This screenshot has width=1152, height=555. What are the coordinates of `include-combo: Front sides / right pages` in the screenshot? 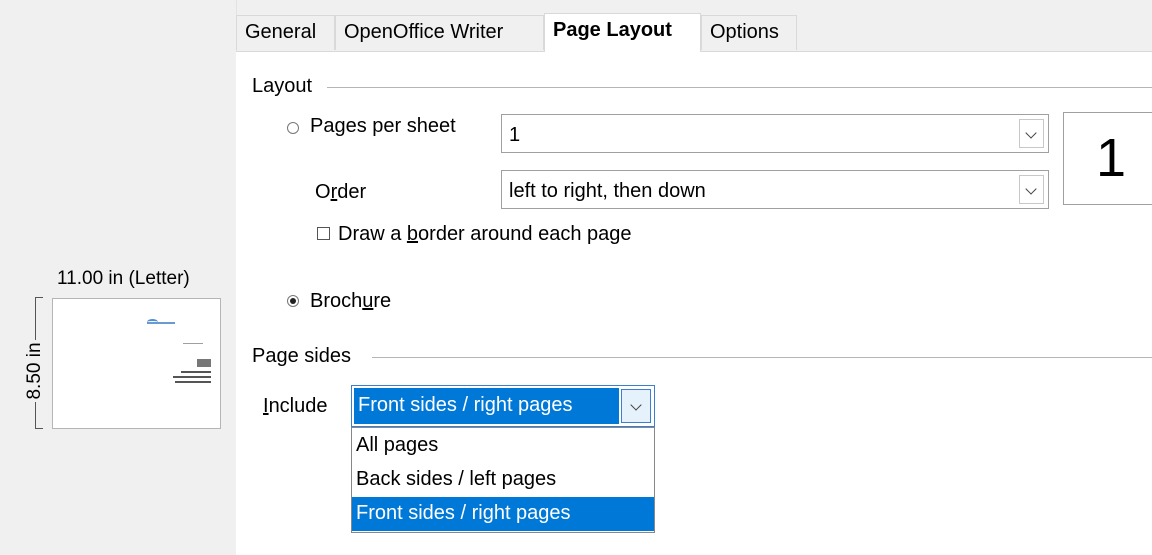 It's located at (503, 406).